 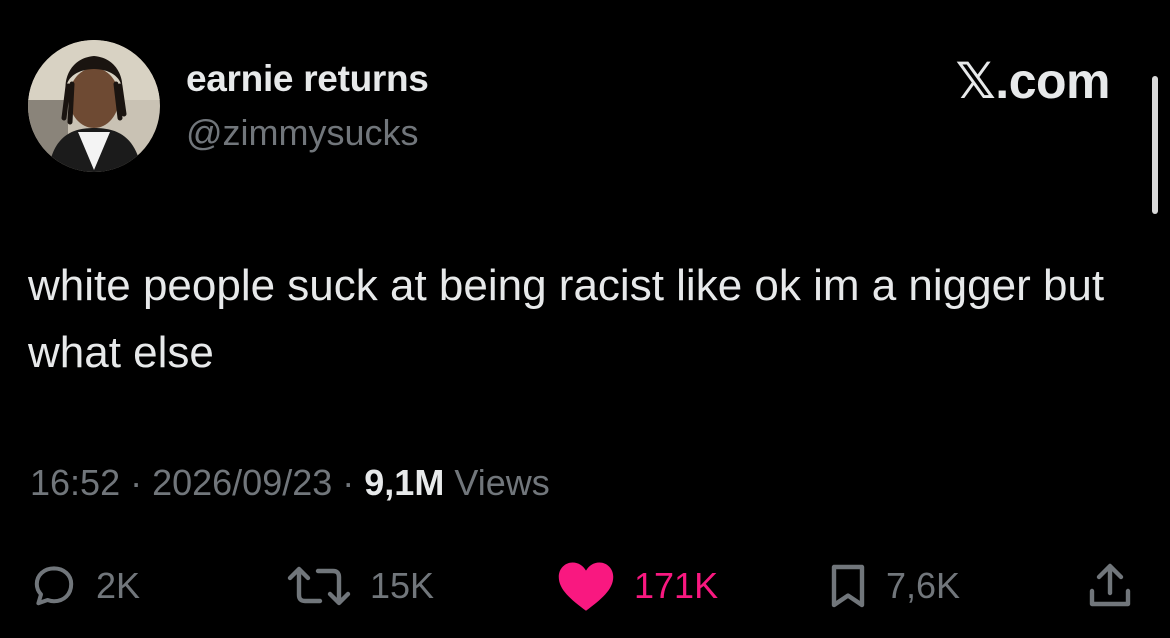 What do you see at coordinates (319, 586) in the screenshot?
I see `repost-icon` at bounding box center [319, 586].